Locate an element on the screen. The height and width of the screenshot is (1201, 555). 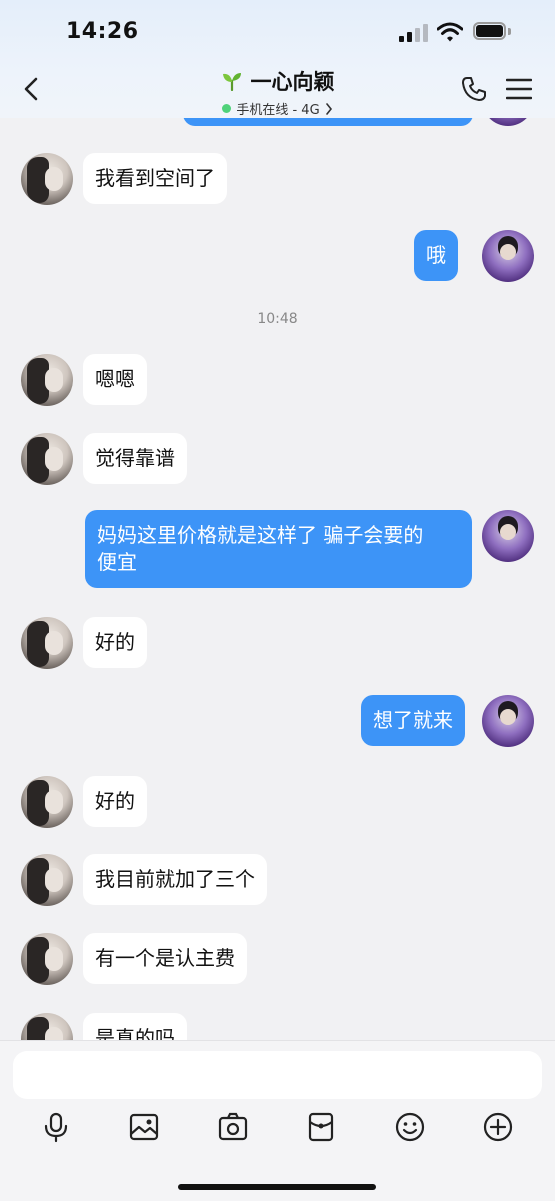
sprout-icon is located at coordinates (231, 82).